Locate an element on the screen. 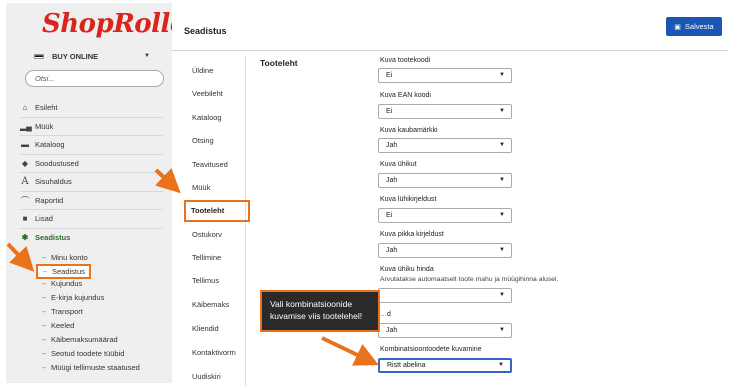  arrow-to-seadistus is located at coordinates (20, 257).